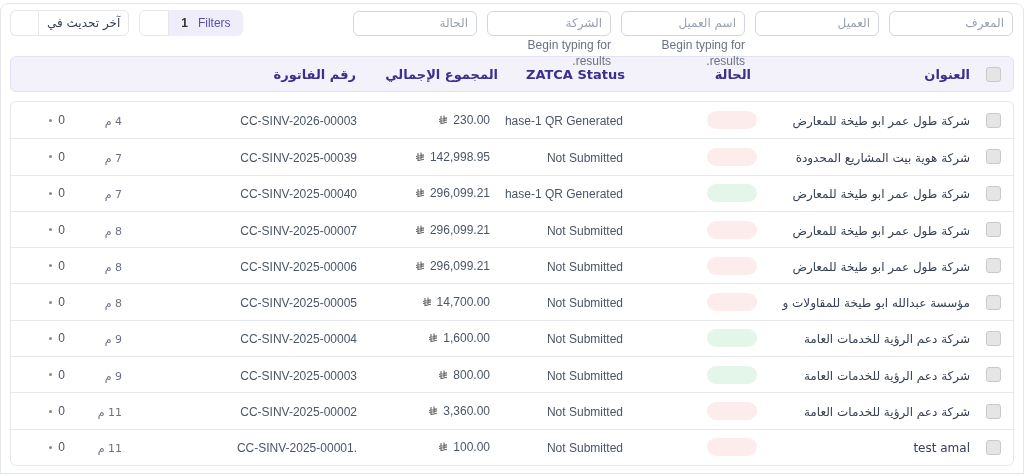 The width and height of the screenshot is (1024, 474). I want to click on title-link: مؤسسة عبدالله ابو طيخة للمقاولات و, so click(876, 303).